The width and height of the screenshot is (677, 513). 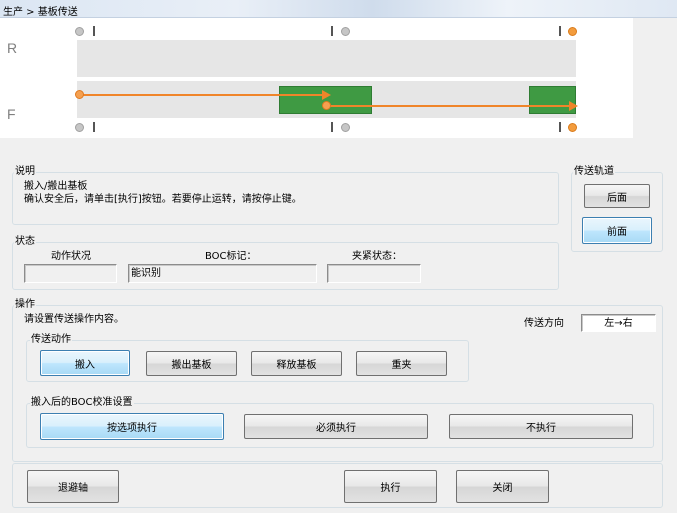 What do you see at coordinates (231, 256) in the screenshot?
I see `boc-mark-label: BOC标记：` at bounding box center [231, 256].